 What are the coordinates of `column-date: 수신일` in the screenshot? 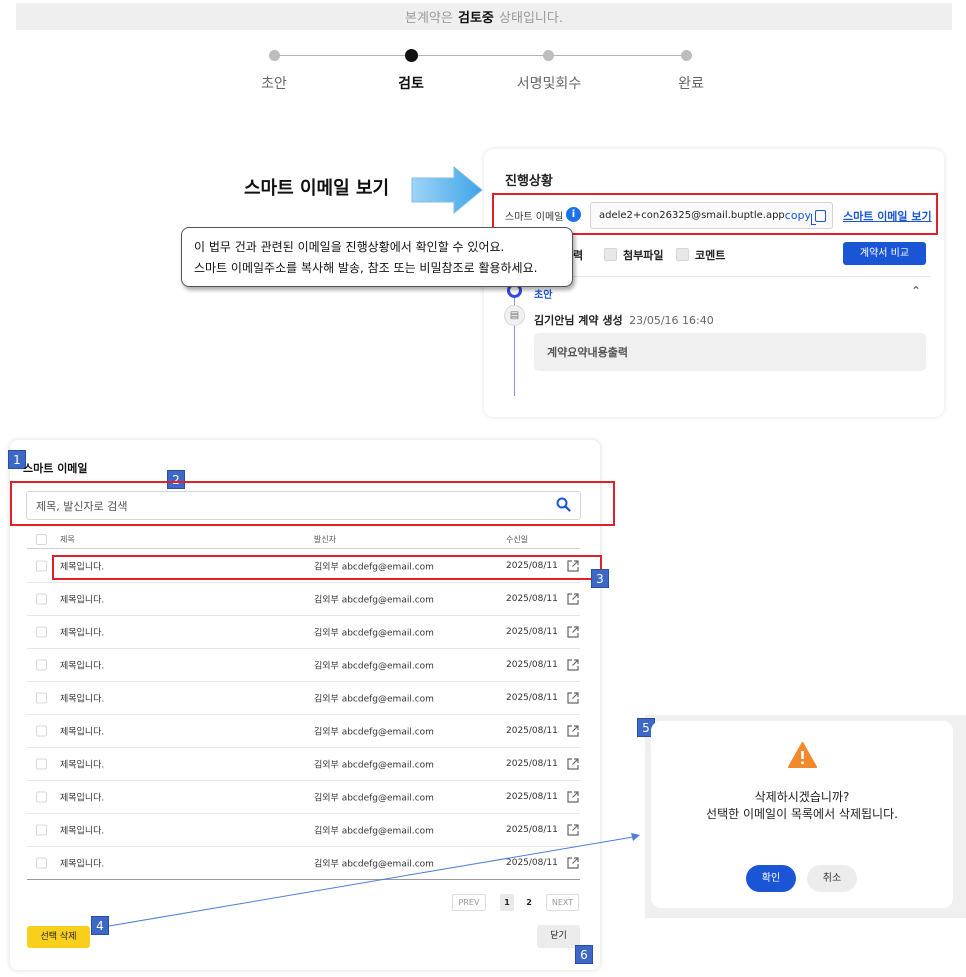 It's located at (517, 539).